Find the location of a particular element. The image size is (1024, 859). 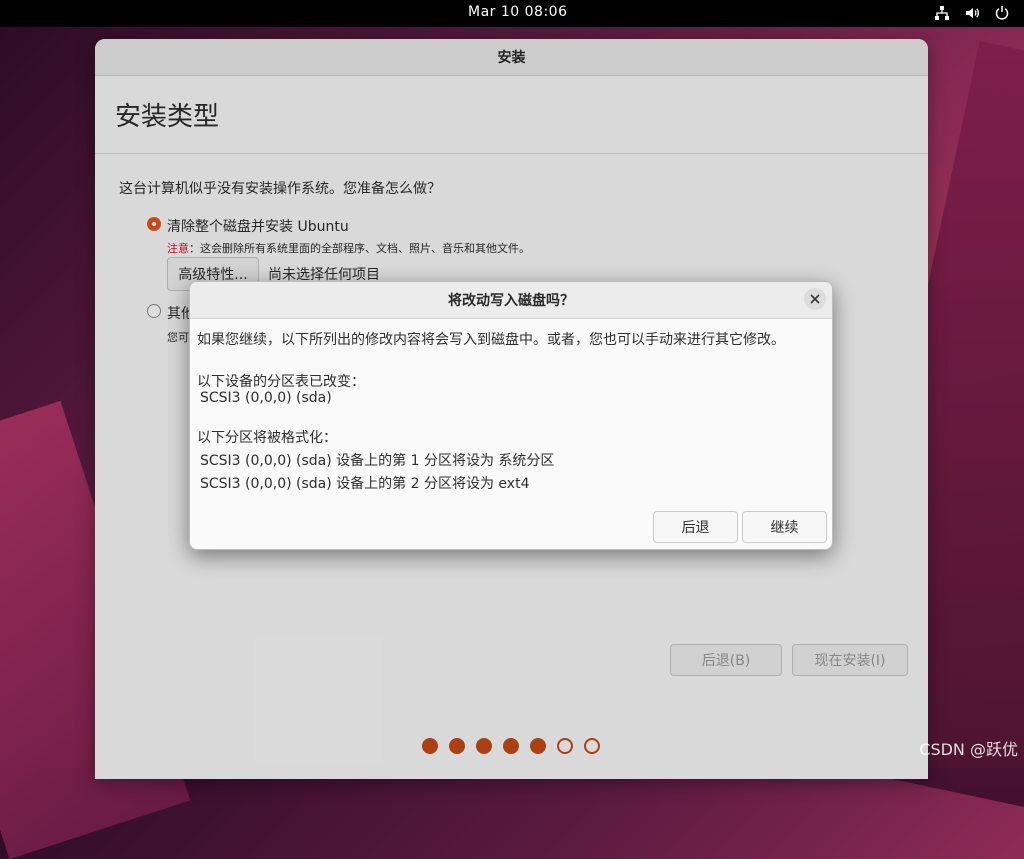

volume-icon is located at coordinates (972, 13).